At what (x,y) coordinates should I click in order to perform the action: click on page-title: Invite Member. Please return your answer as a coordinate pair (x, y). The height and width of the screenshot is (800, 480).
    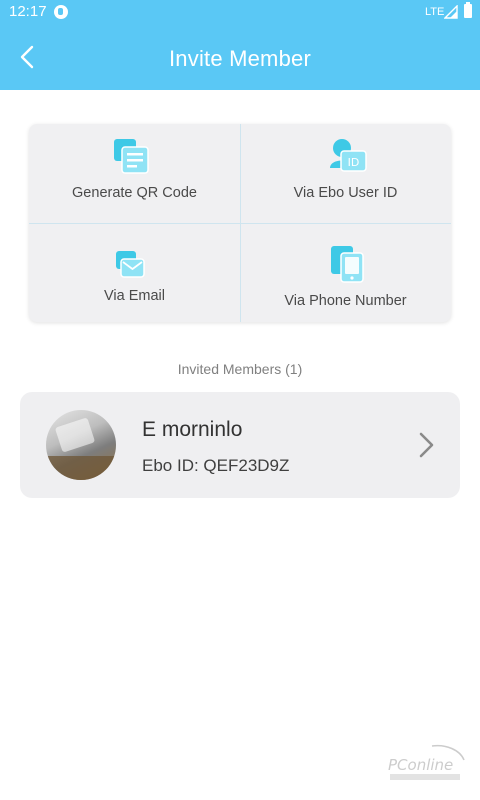
    Looking at the image, I should click on (240, 58).